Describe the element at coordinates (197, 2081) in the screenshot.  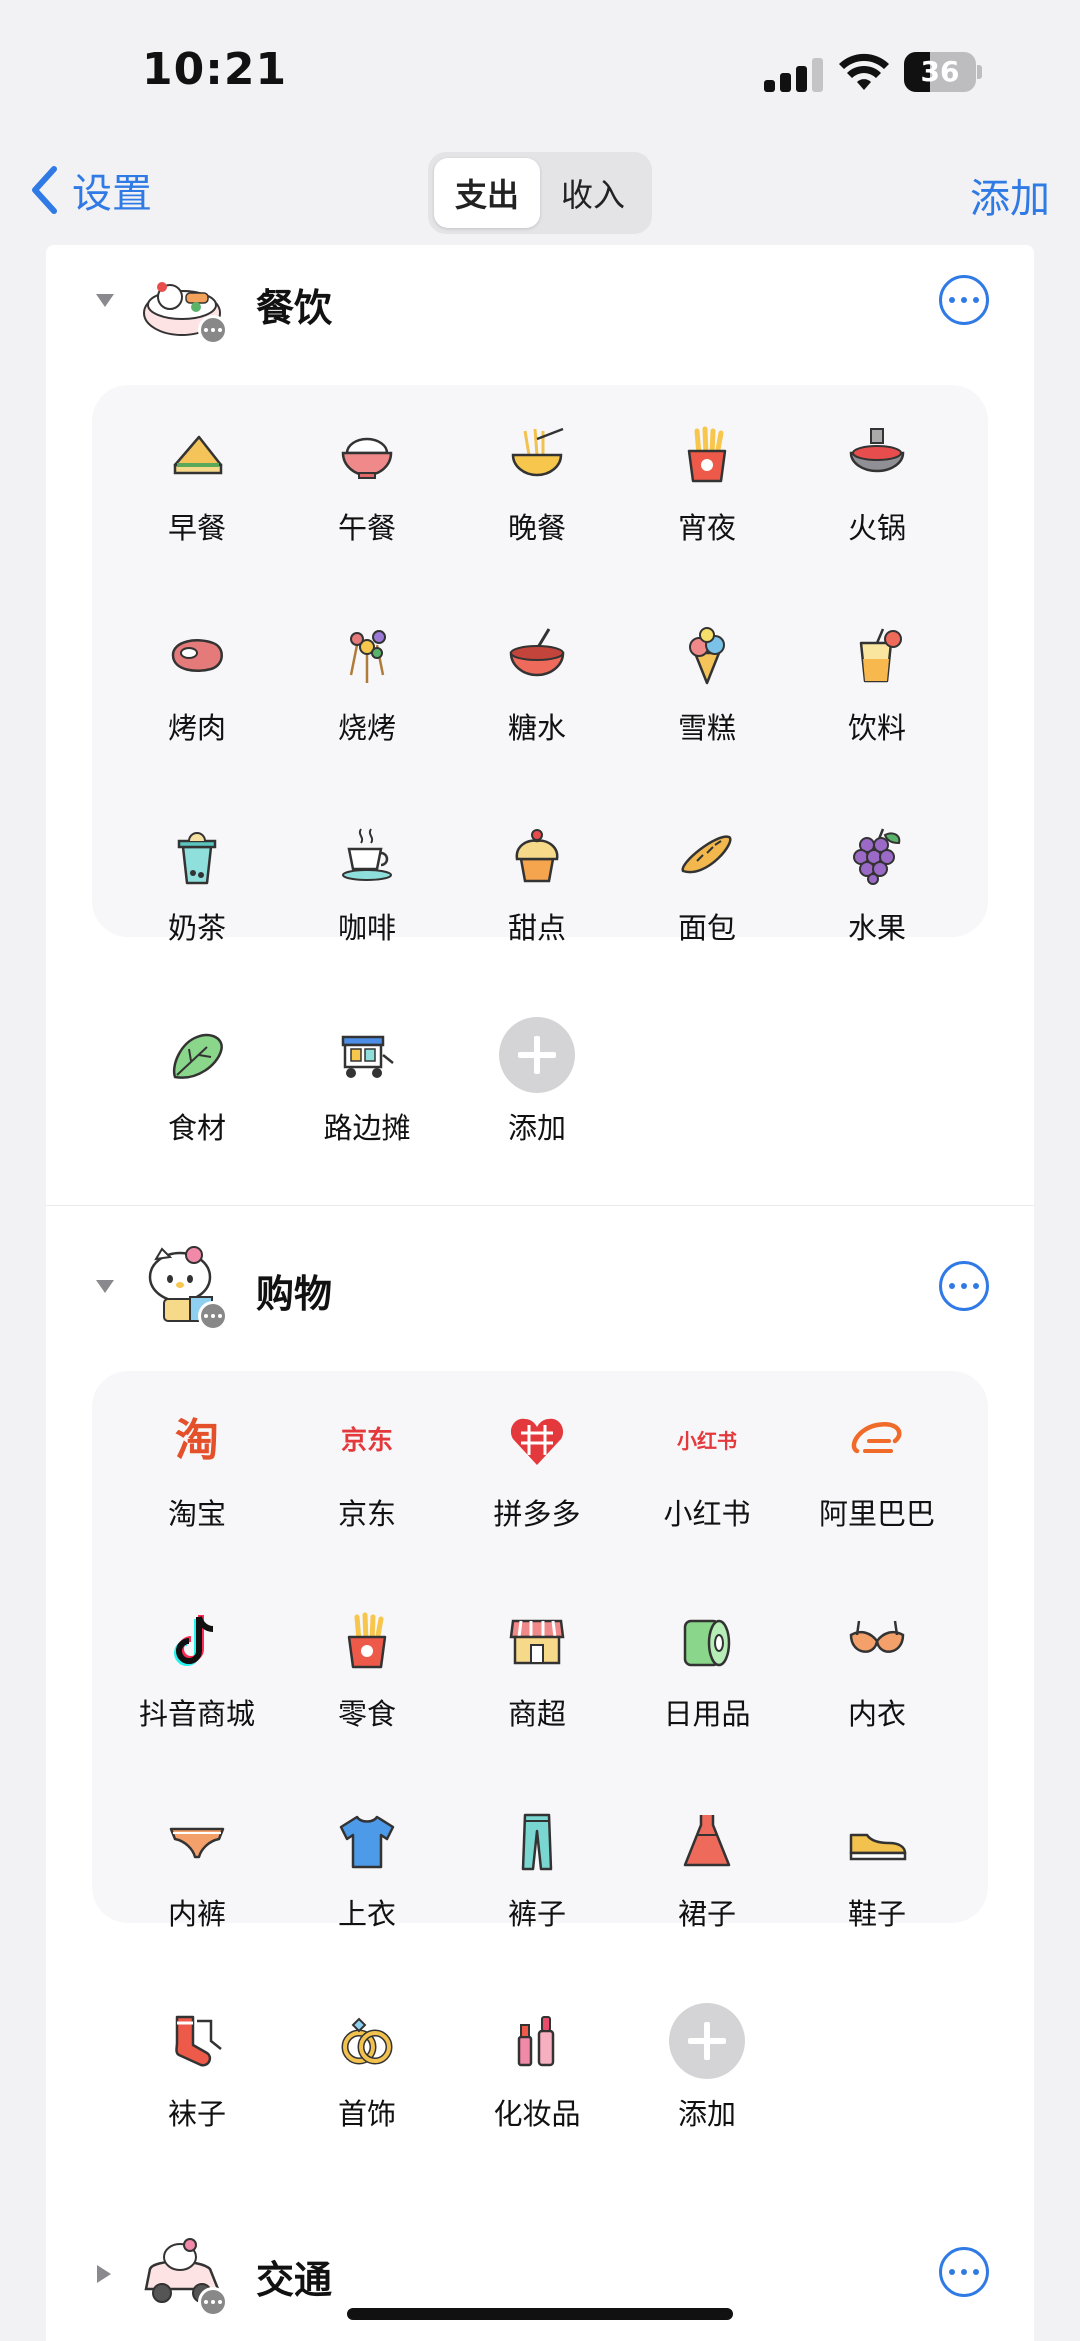
I see `item-socks: 袜子` at that location.